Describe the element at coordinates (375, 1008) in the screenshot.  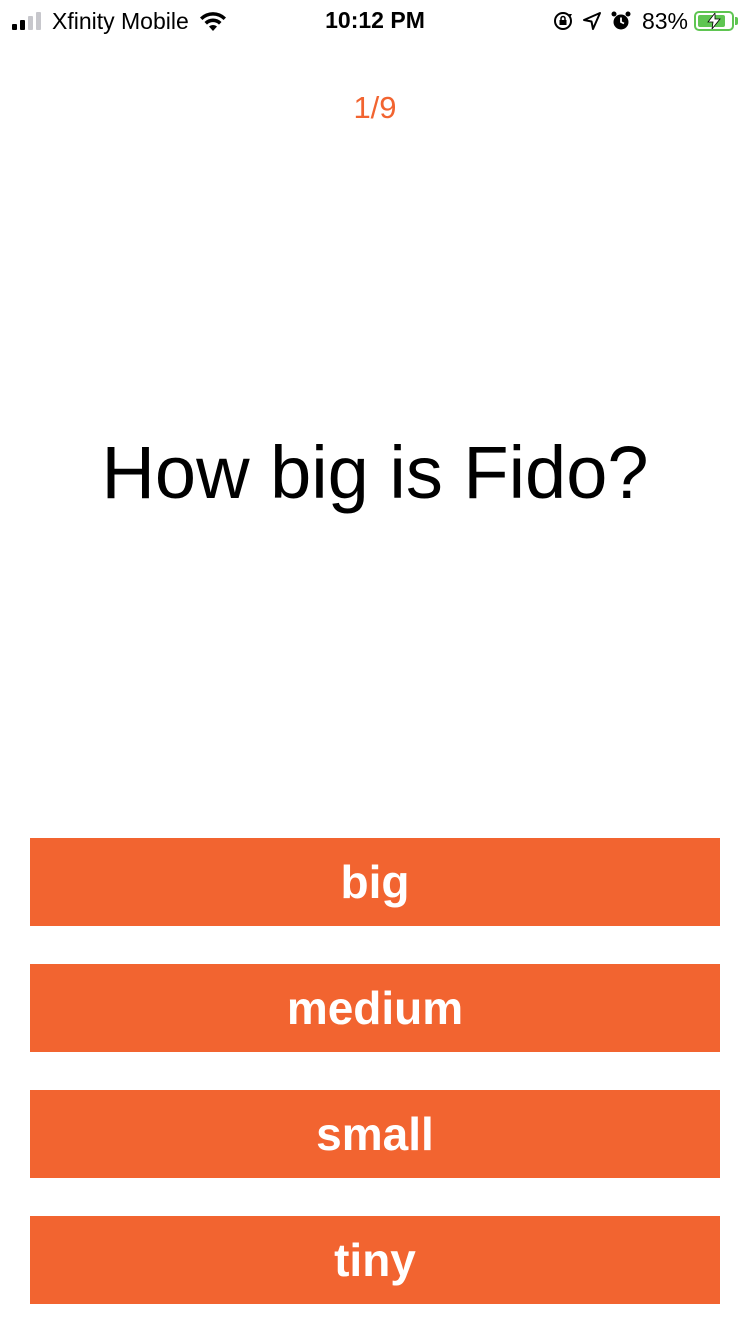
I see `answer-button-medium: medium` at that location.